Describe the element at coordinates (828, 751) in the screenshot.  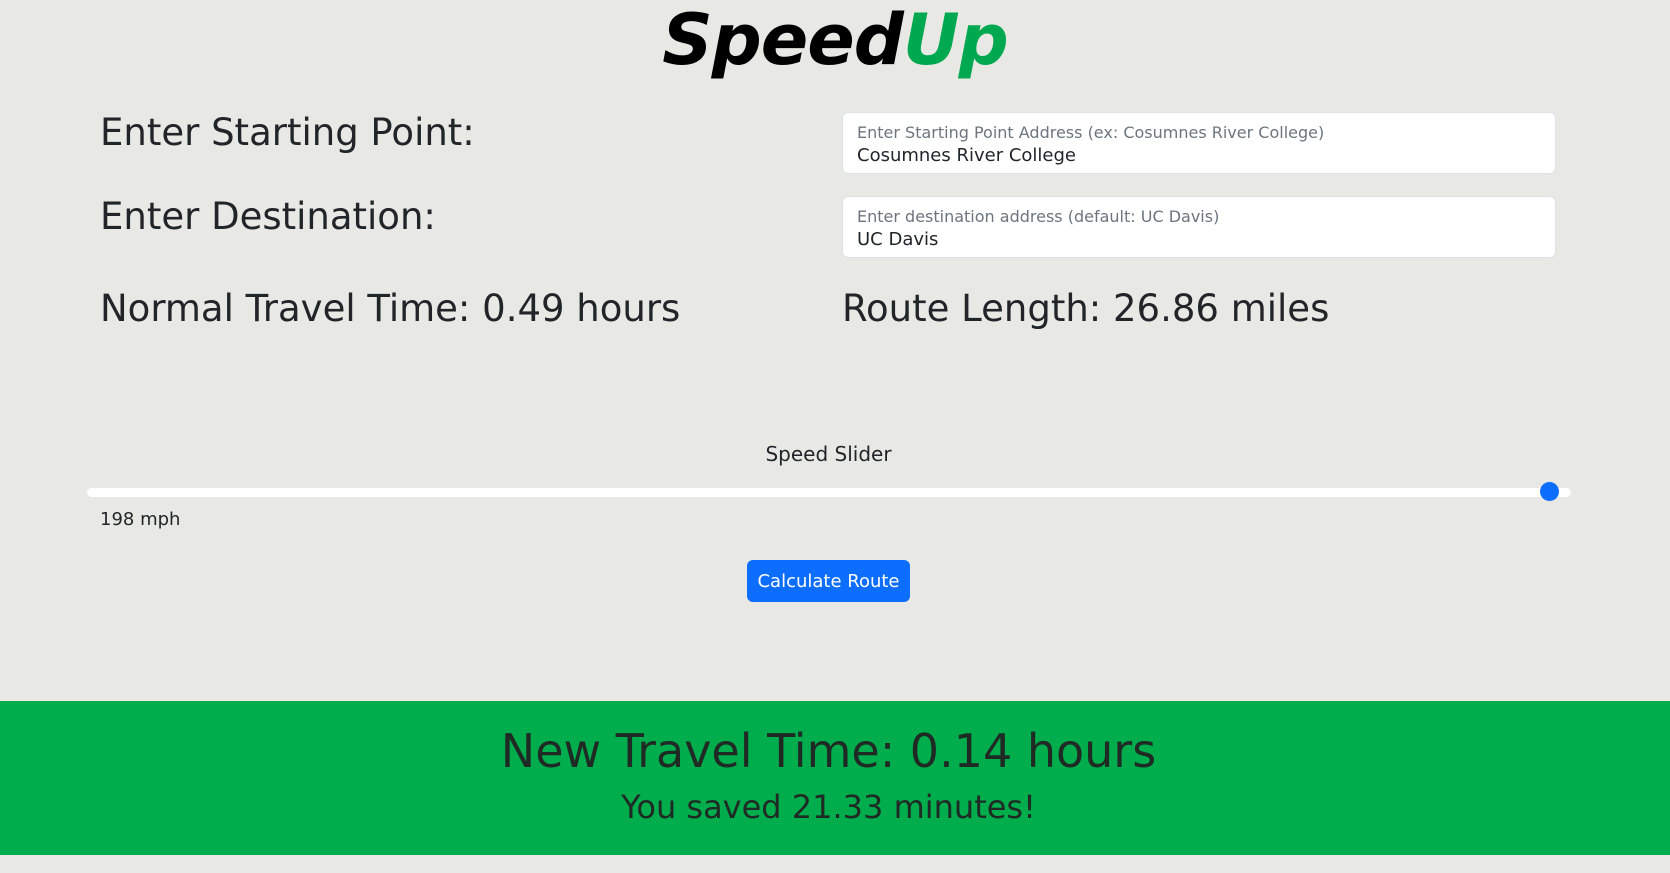
I see `new-travel-time: New Travel Time: 0.14 hours` at that location.